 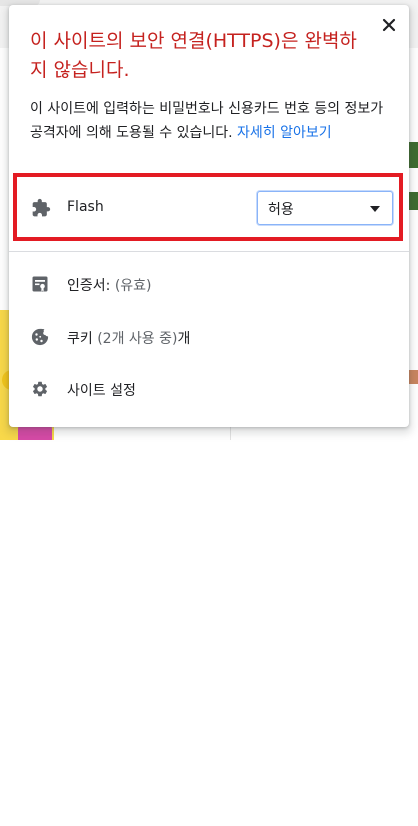 What do you see at coordinates (80, 339) in the screenshot?
I see `cookies-label: 쿠키` at bounding box center [80, 339].